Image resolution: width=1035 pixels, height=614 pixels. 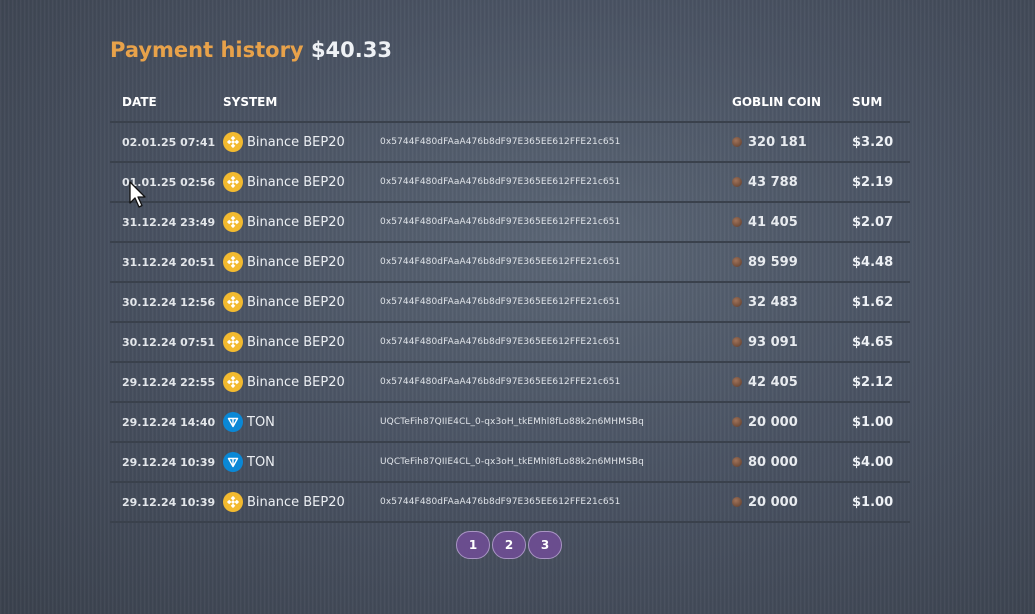 What do you see at coordinates (873, 182) in the screenshot?
I see `row-sum: $2.19` at bounding box center [873, 182].